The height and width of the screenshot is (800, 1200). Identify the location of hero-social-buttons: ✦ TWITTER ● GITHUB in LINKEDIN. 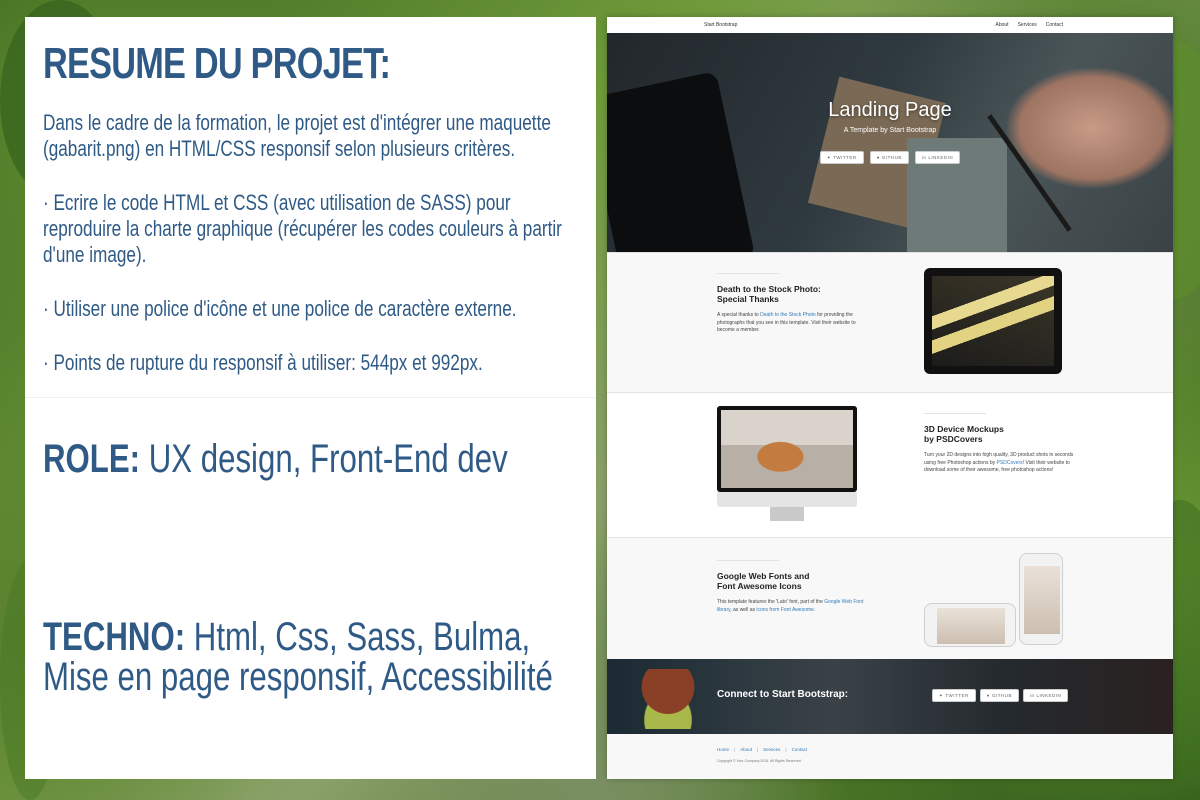
(890, 157).